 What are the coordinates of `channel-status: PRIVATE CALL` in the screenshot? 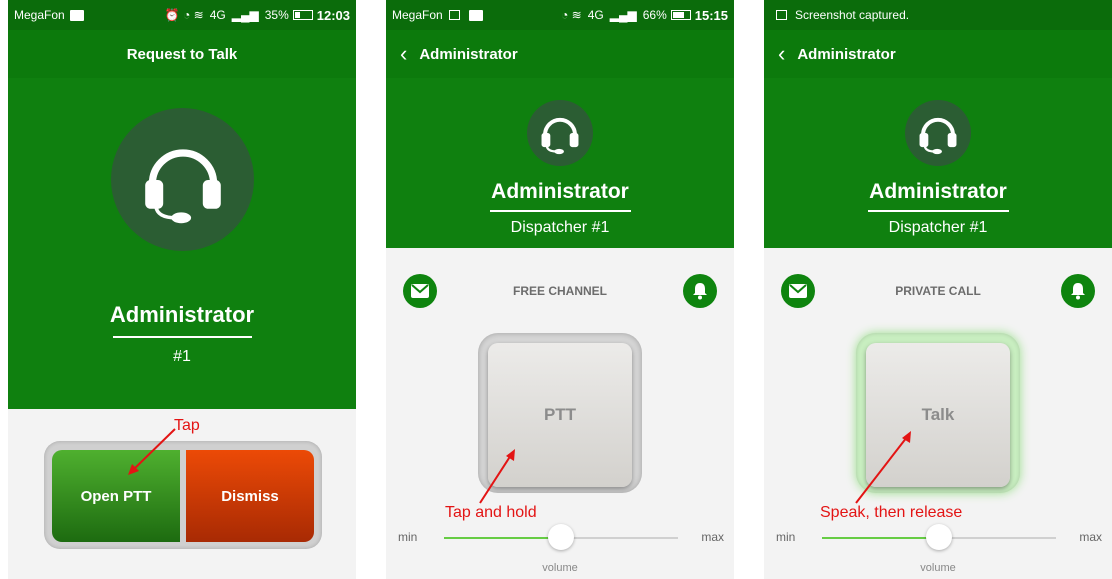 It's located at (938, 291).